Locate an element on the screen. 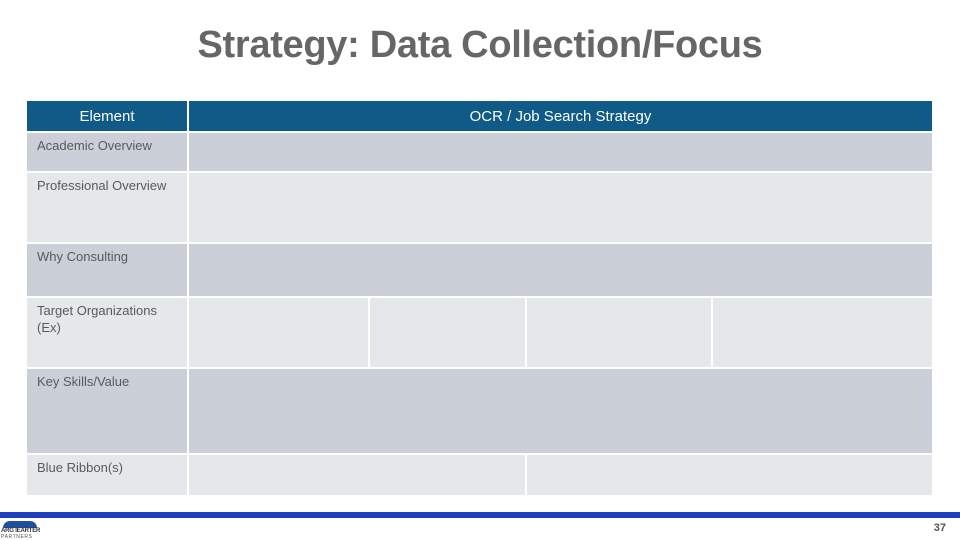 The image size is (960, 540). row-label-why-consulting: Why Consulting is located at coordinates (107, 270).